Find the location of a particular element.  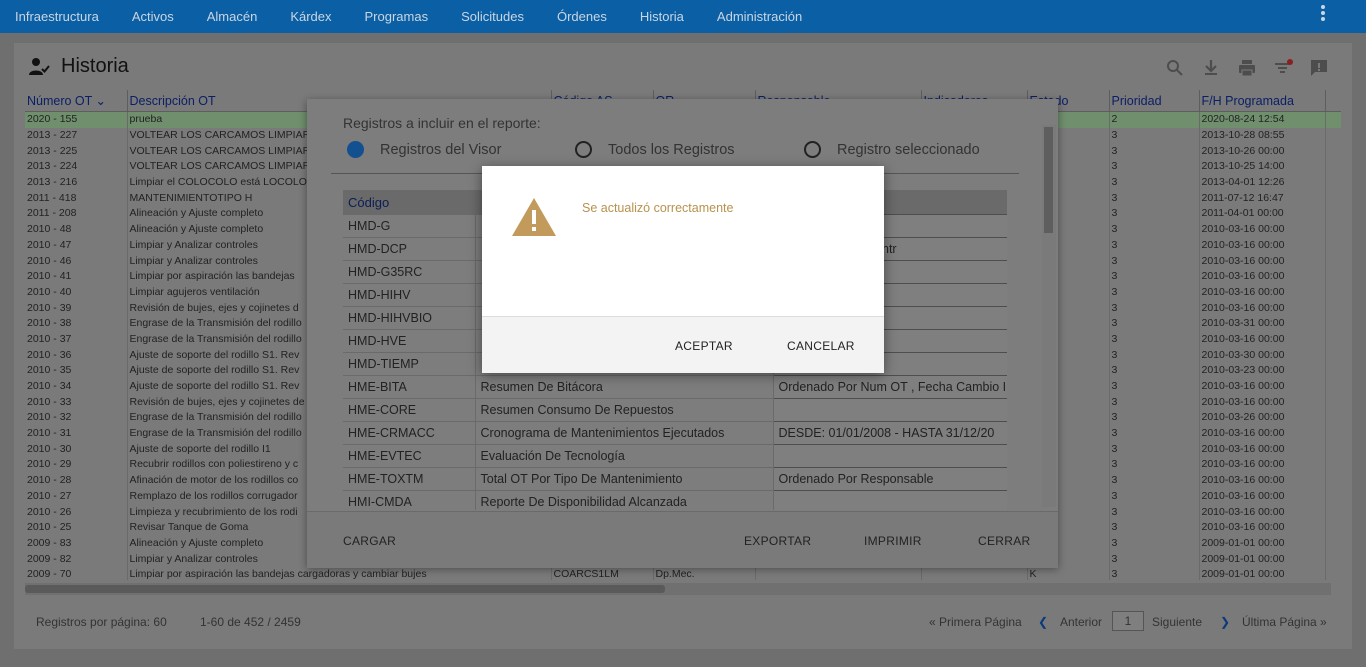

load-button: CARGAR is located at coordinates (369, 541).